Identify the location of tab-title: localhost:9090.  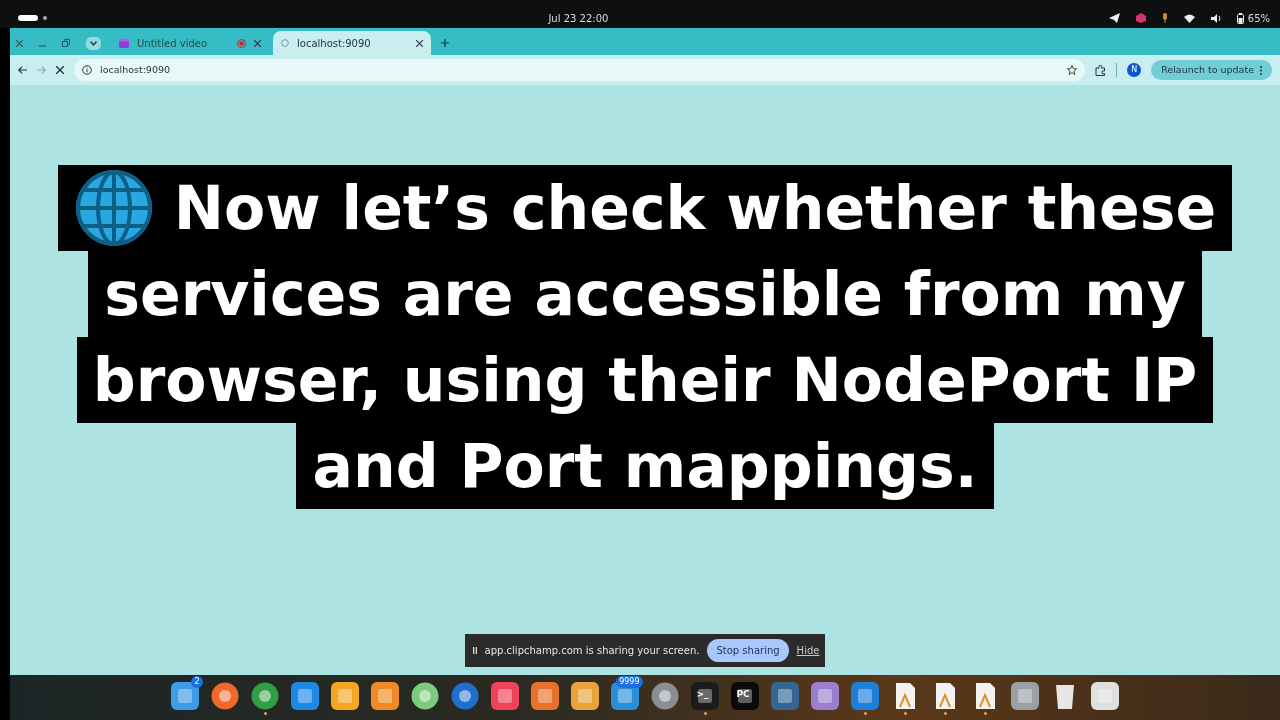
(334, 43).